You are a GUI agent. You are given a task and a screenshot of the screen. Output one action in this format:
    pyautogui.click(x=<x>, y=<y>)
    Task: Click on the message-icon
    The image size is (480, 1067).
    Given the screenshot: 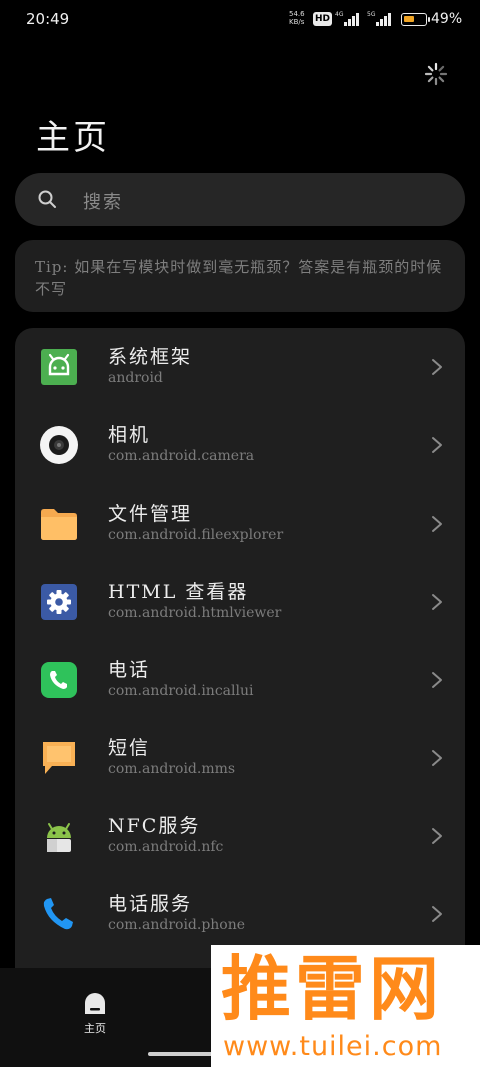 What is the action you would take?
    pyautogui.click(x=59, y=758)
    